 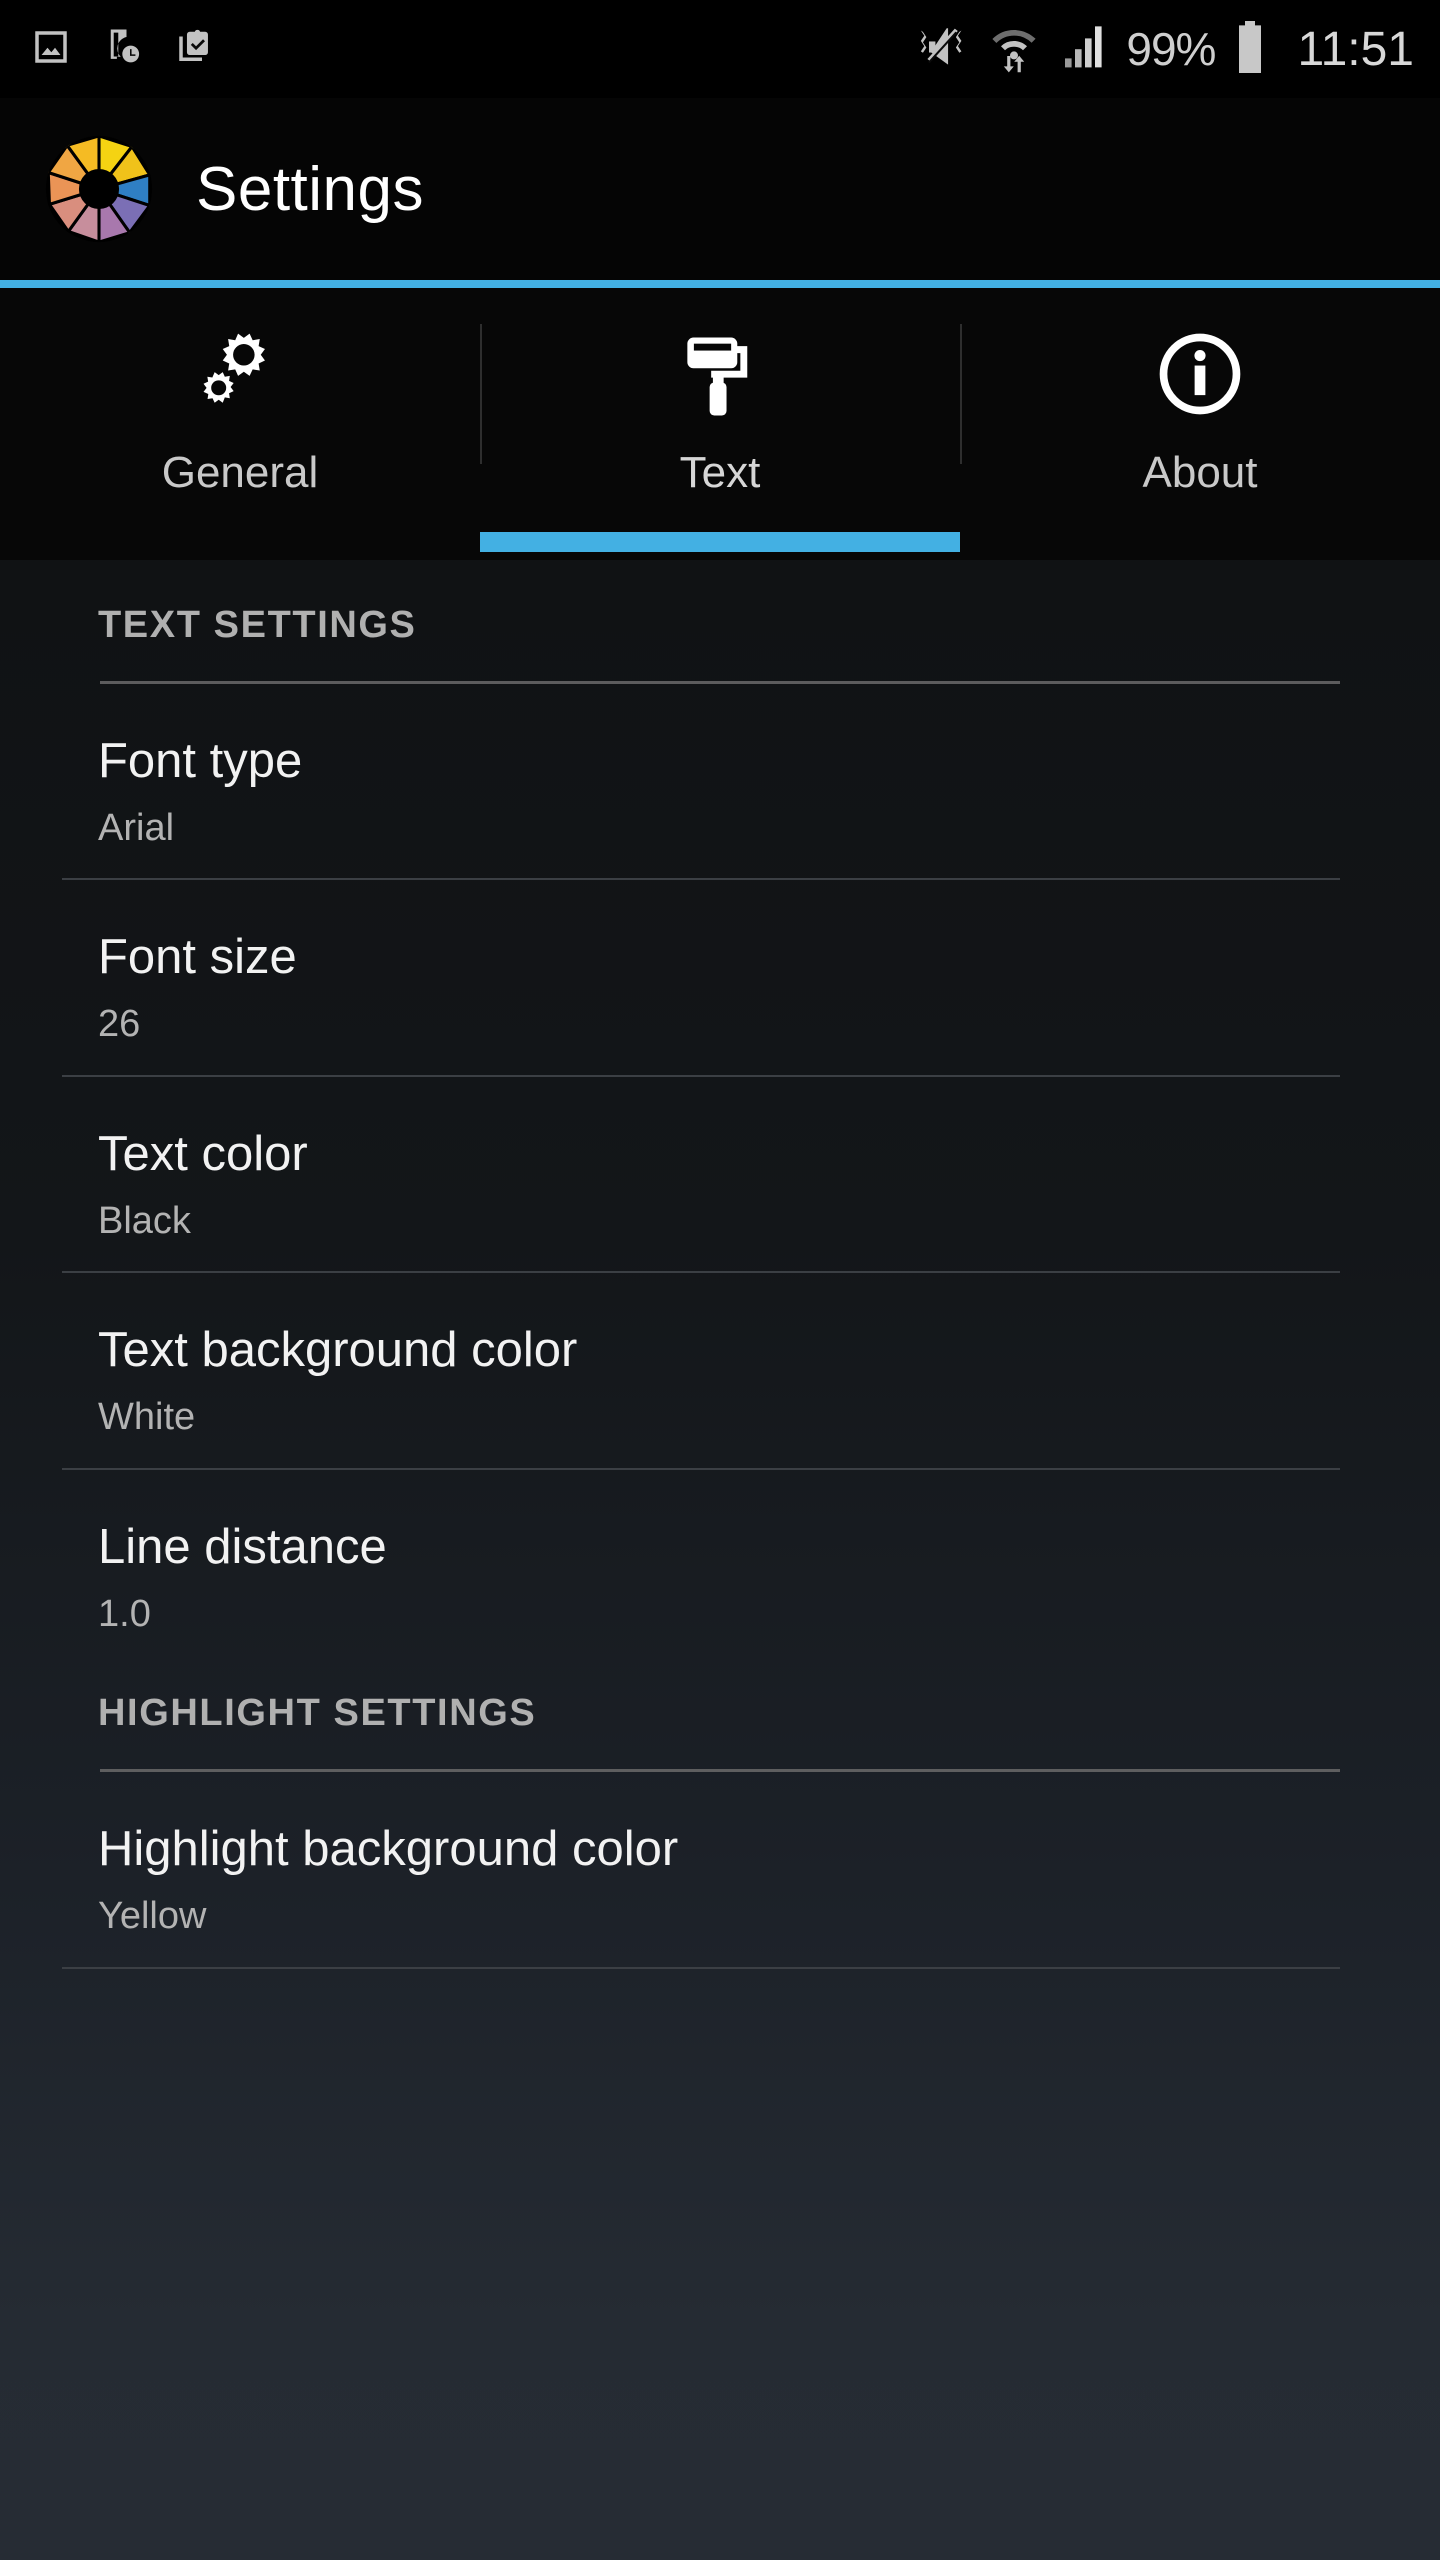 I want to click on signal-bars-icon, so click(x=1083, y=49).